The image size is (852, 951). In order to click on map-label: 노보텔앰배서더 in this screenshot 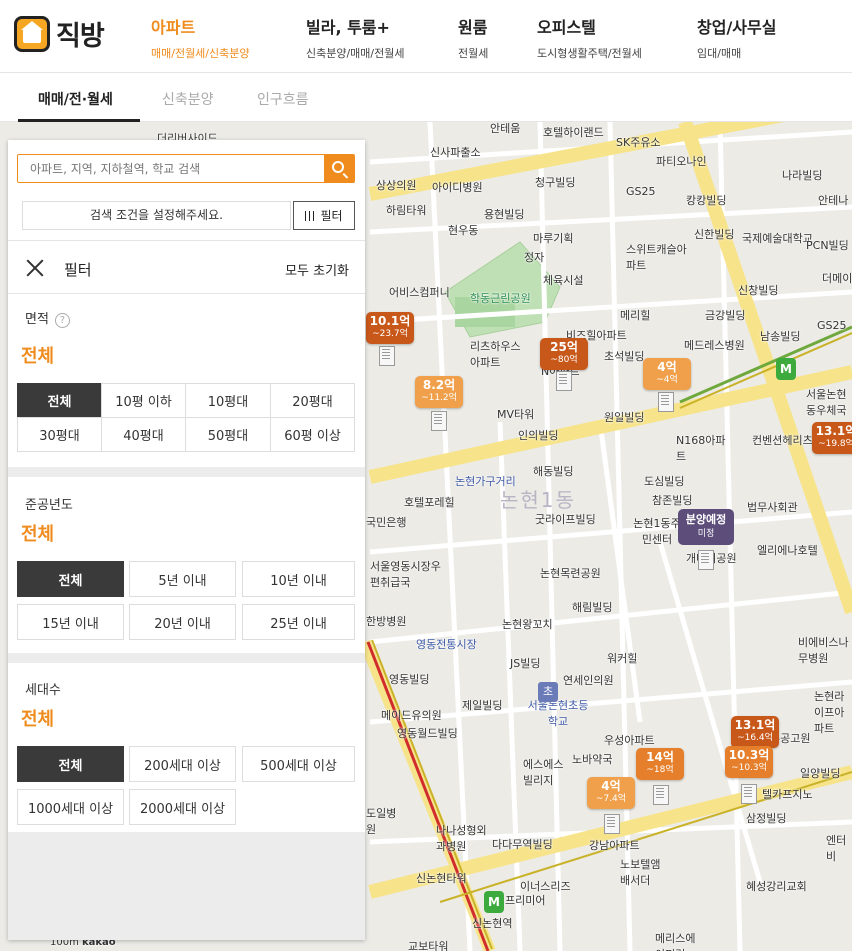, I will do `click(640, 872)`.